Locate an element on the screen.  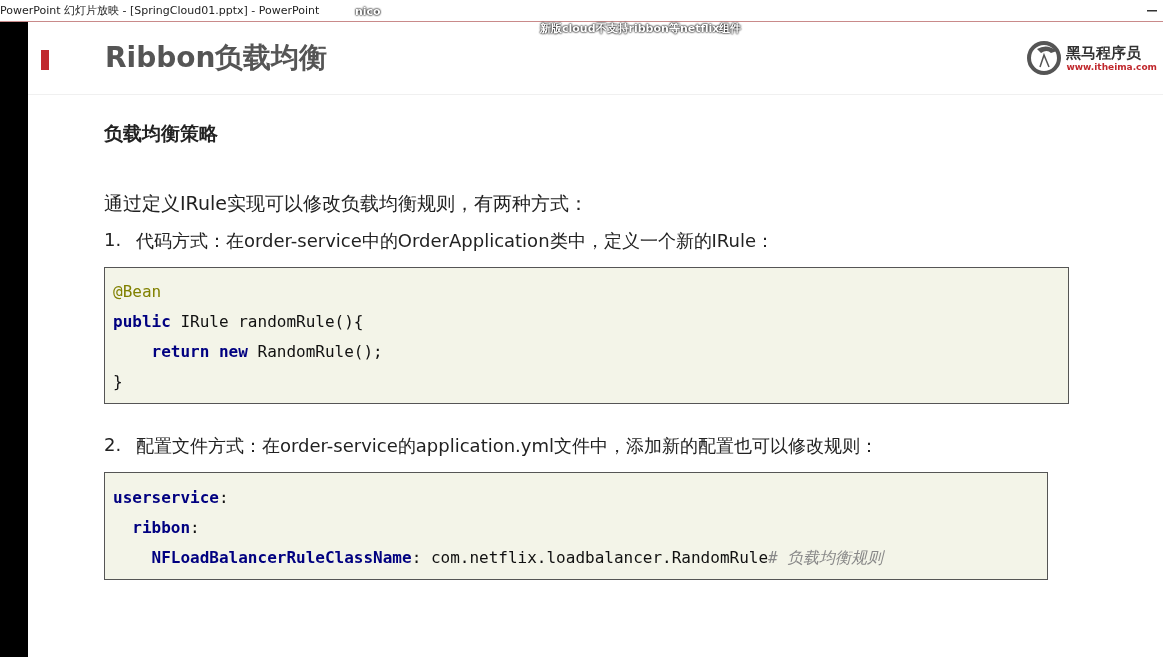
list-item-text: 代码方式：在order-service中的OrderApplication类中，定义一个新的IRule： is located at coordinates (455, 241).